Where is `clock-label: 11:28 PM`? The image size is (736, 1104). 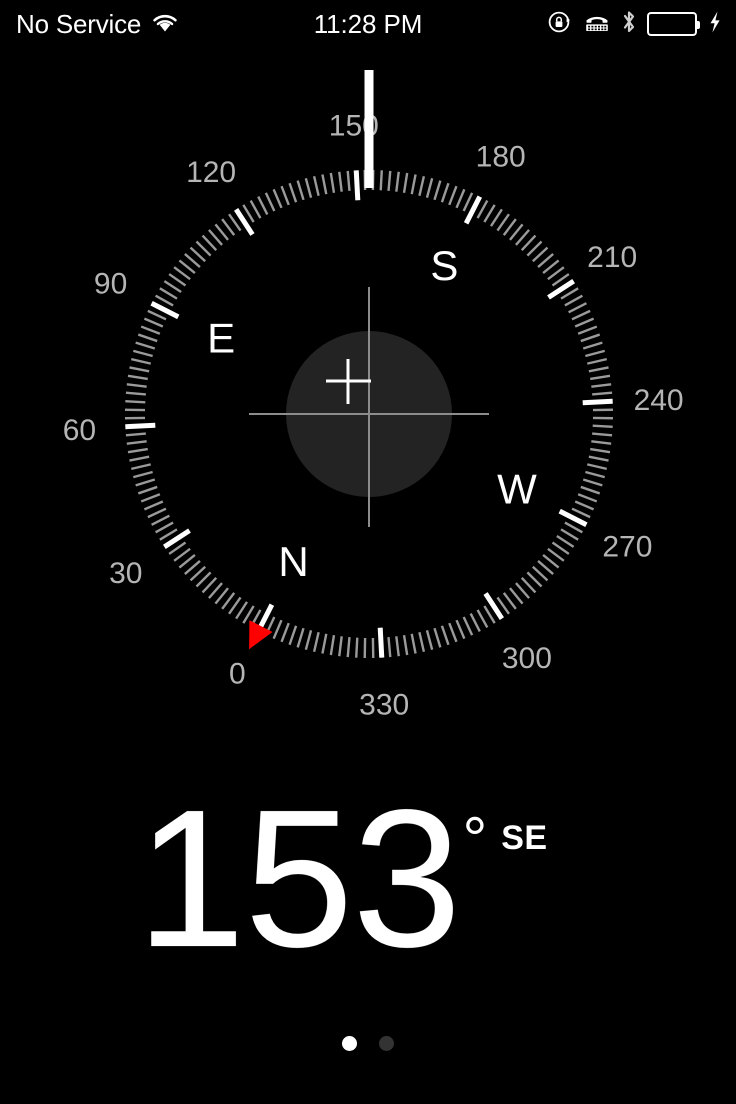
clock-label: 11:28 PM is located at coordinates (368, 24).